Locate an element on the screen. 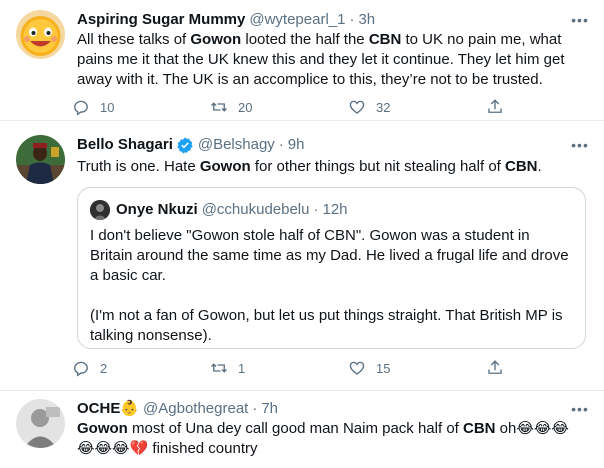 The image size is (604, 468). tweet-actions: 10 20 32 is located at coordinates (338, 107).